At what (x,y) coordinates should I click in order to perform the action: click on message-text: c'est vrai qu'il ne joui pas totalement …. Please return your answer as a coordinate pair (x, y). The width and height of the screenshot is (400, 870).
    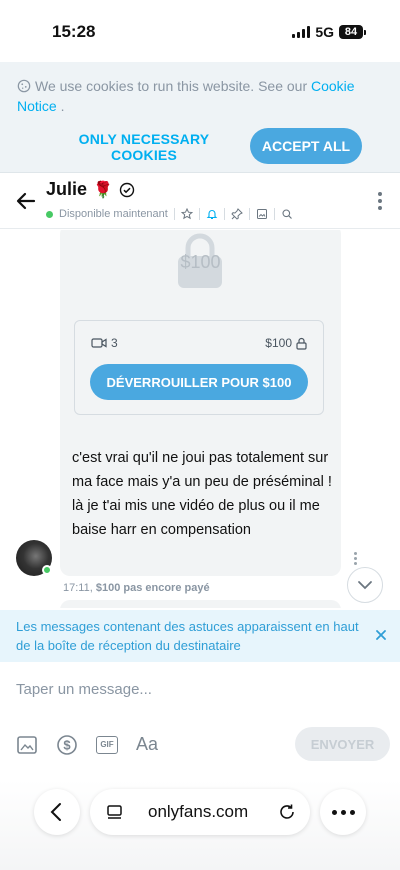
    Looking at the image, I should click on (202, 494).